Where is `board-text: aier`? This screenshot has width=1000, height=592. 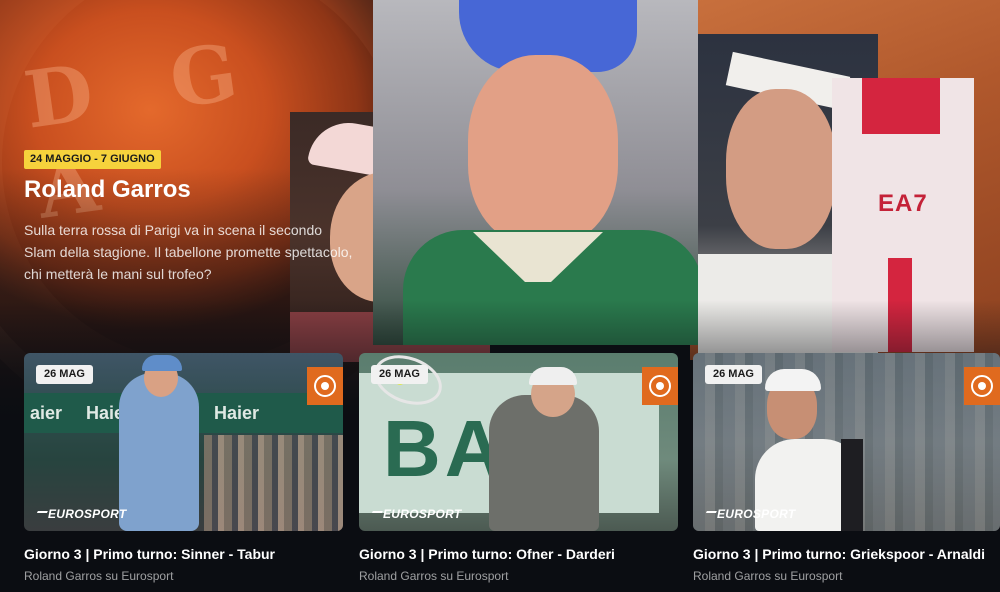 board-text: aier is located at coordinates (46, 413).